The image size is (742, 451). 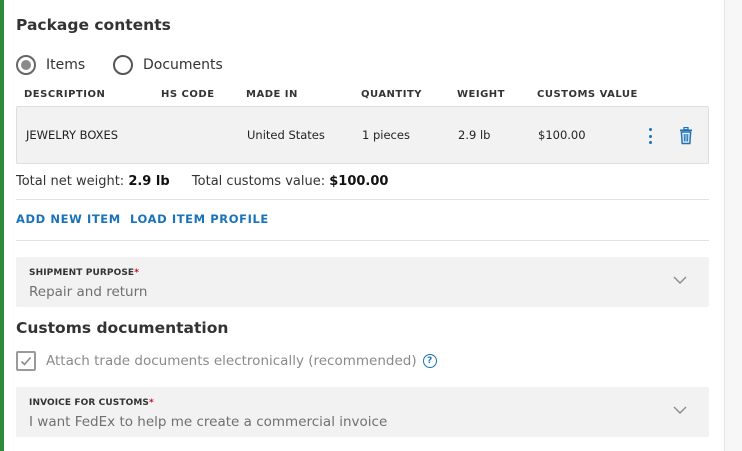 I want to click on section-accent-bar, so click(x=2, y=225).